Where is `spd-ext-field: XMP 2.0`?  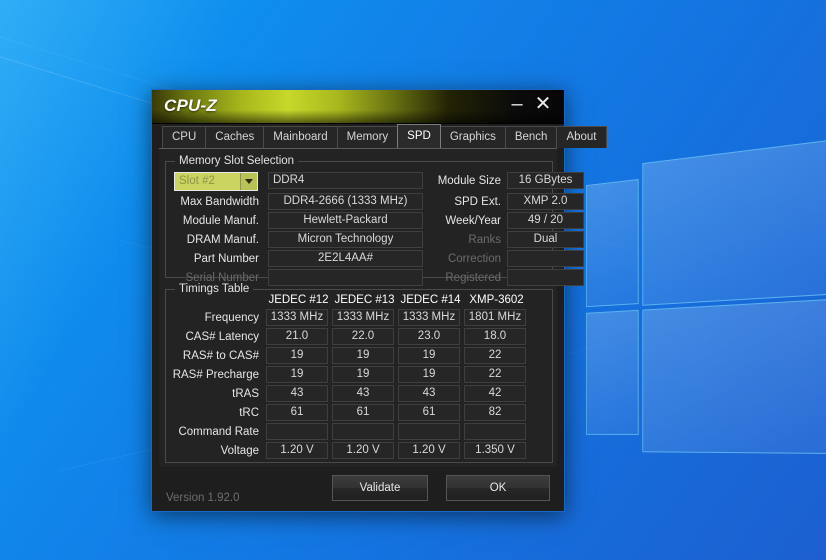 spd-ext-field: XMP 2.0 is located at coordinates (545, 201).